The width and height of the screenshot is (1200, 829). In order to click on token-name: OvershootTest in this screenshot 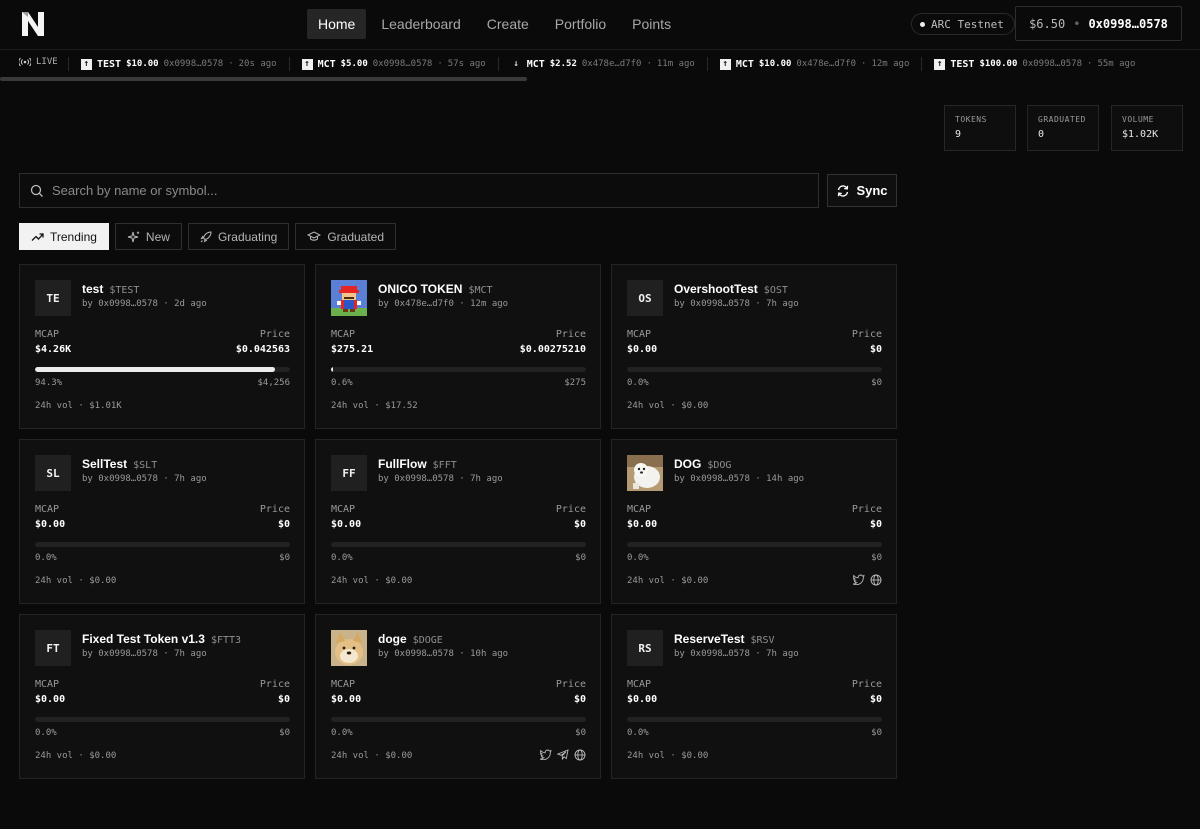, I will do `click(716, 289)`.